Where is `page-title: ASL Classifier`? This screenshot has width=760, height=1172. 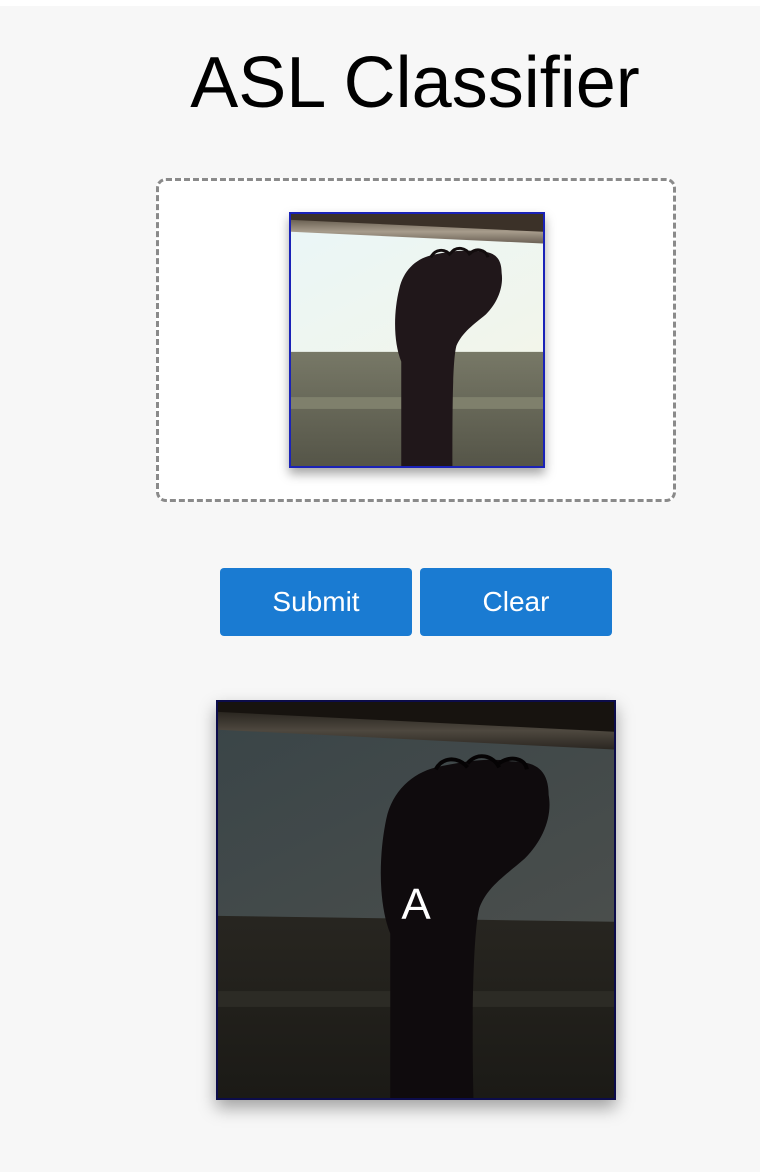 page-title: ASL Classifier is located at coordinates (415, 83).